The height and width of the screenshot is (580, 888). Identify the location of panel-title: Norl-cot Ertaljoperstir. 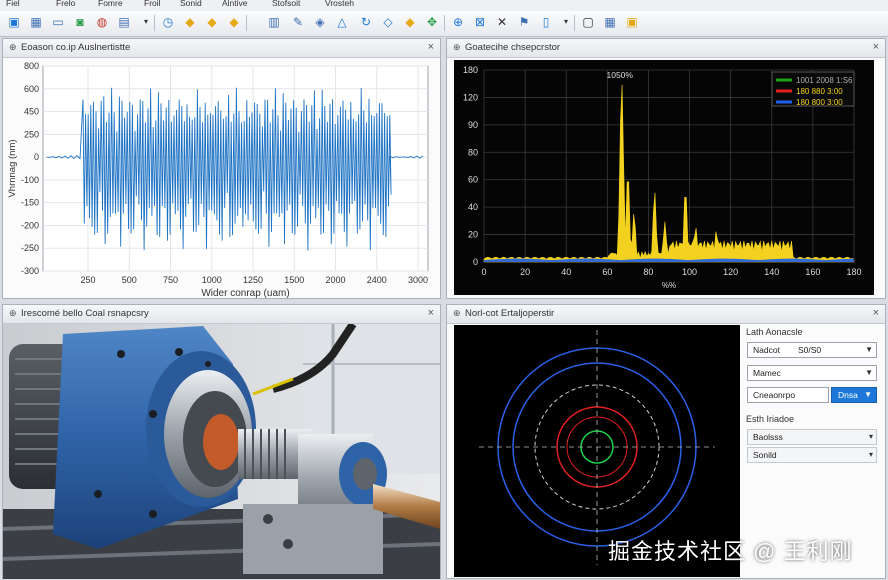
(510, 313).